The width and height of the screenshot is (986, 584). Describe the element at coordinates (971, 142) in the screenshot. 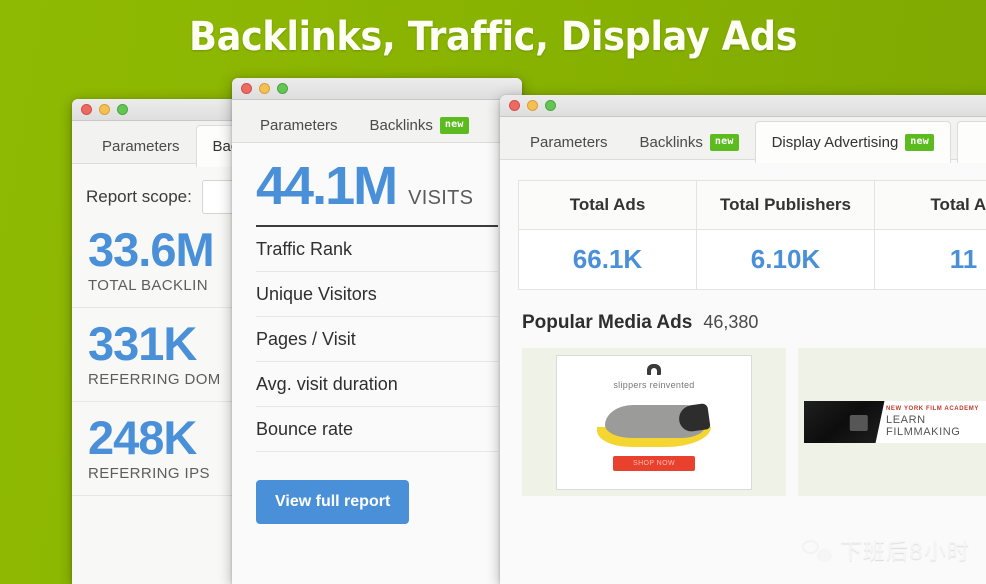

I see `tab-overflow-partial` at that location.